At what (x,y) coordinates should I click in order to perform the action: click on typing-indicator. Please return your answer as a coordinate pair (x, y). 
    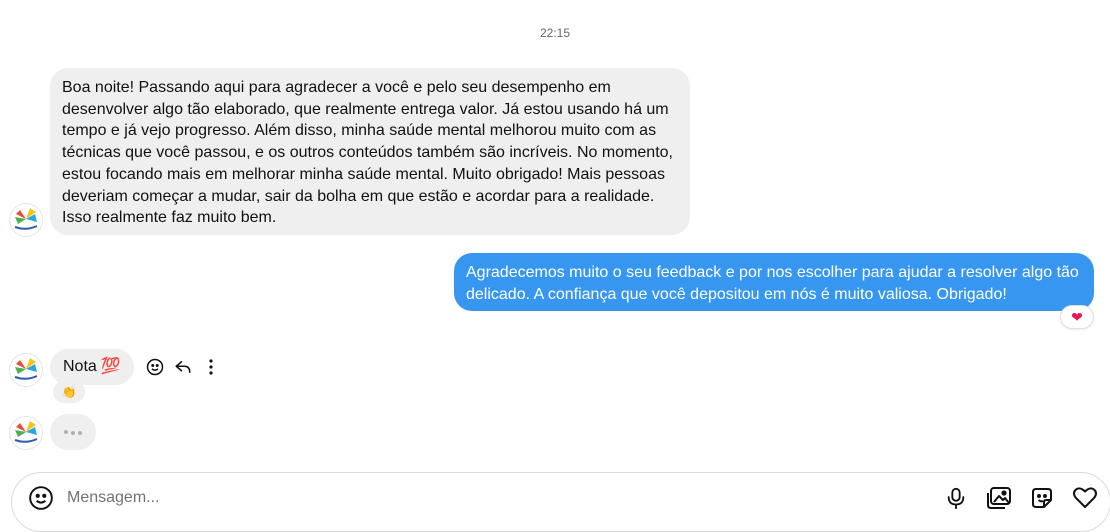
    Looking at the image, I should click on (73, 432).